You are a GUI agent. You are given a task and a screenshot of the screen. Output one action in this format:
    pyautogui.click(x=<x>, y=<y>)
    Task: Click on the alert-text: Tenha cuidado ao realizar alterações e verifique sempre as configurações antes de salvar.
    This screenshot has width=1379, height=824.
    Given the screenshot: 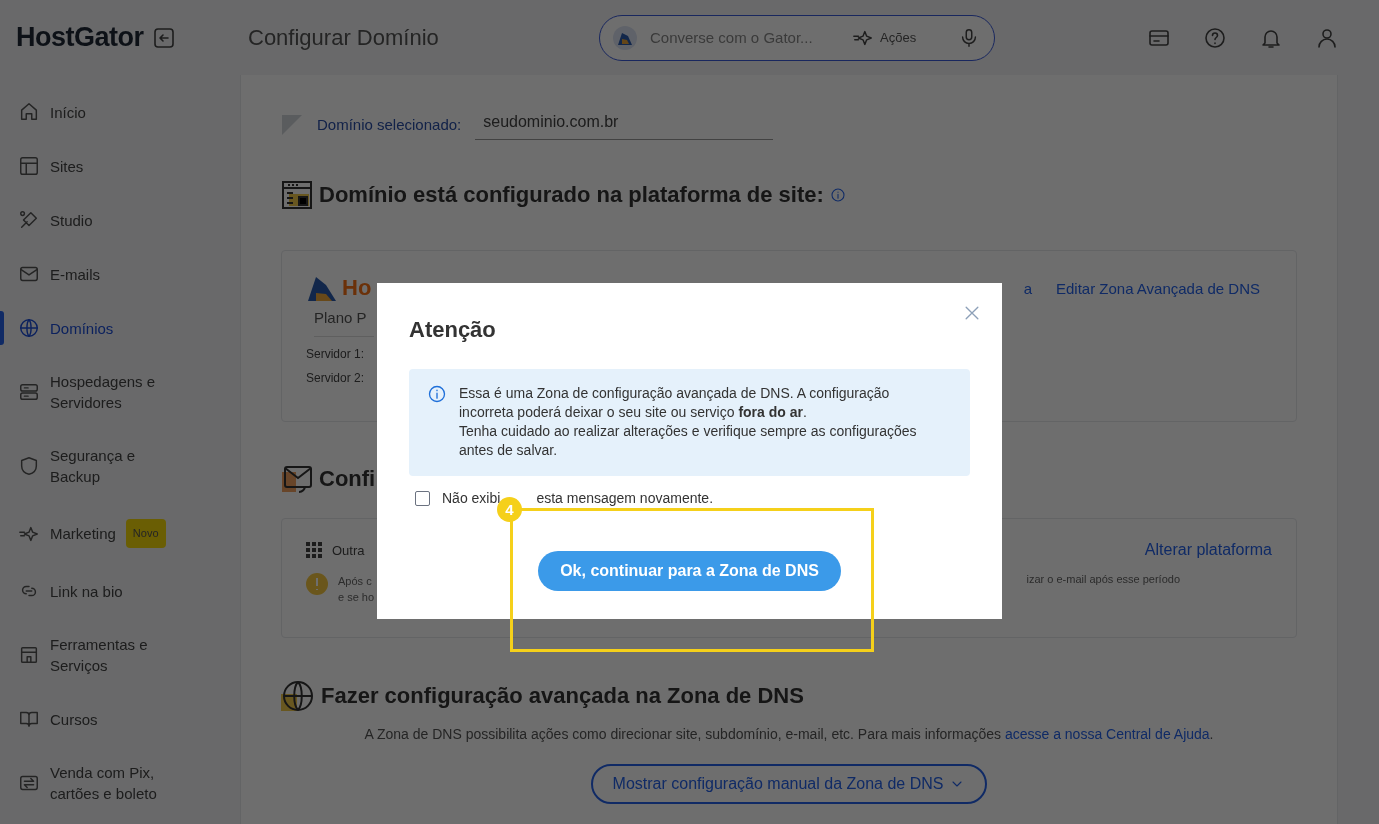 What is the action you would take?
    pyautogui.click(x=688, y=441)
    